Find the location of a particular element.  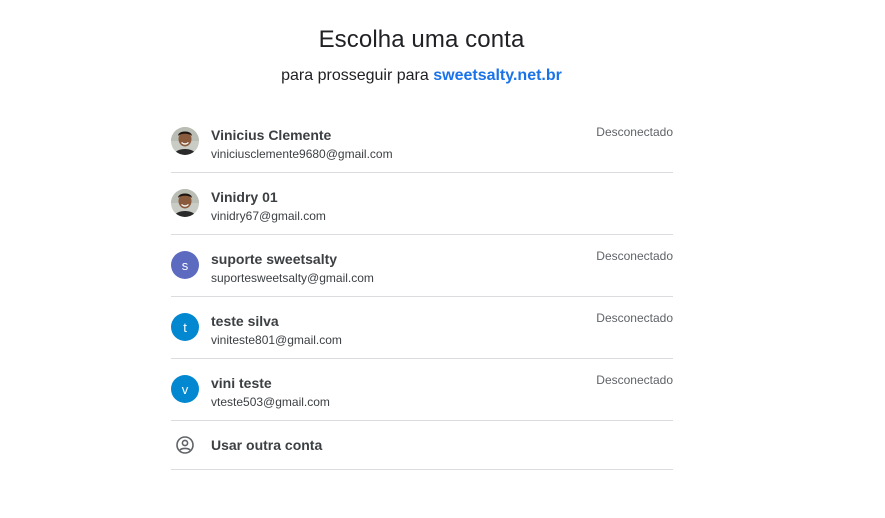

account-name: Vinidry 01 is located at coordinates (244, 197).